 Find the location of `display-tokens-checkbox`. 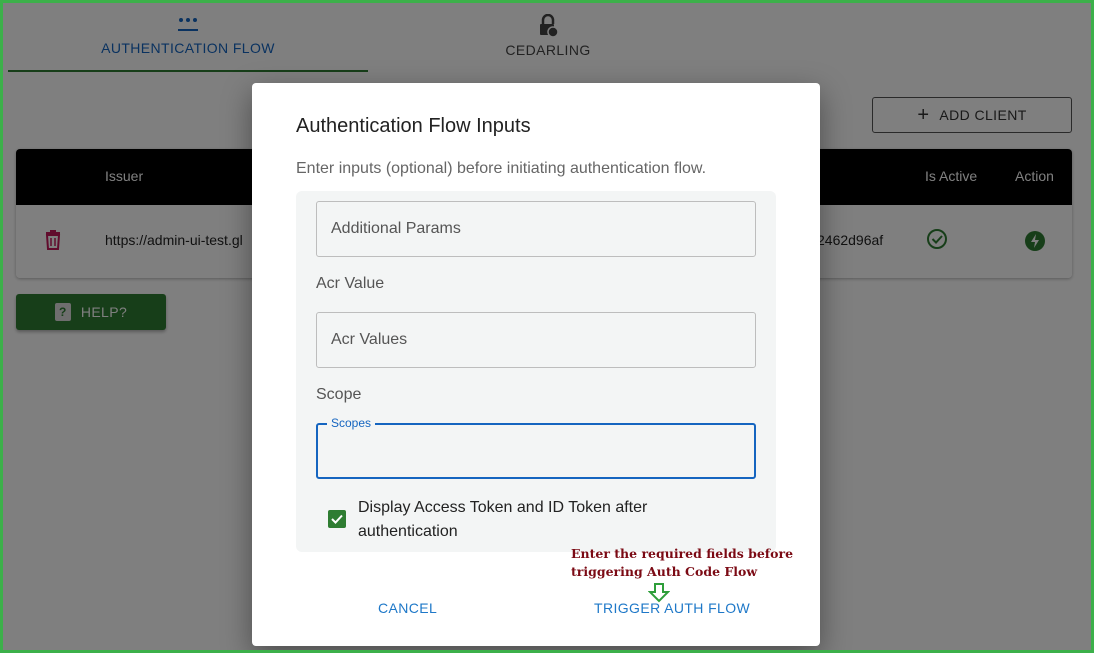

display-tokens-checkbox is located at coordinates (337, 519).